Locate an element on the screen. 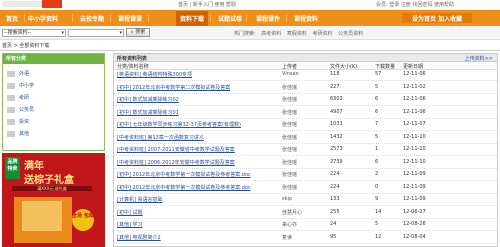 The height and width of the screenshot is (247, 500). breadcrumb: 首页 > 全部资料下载 is located at coordinates (25, 45).